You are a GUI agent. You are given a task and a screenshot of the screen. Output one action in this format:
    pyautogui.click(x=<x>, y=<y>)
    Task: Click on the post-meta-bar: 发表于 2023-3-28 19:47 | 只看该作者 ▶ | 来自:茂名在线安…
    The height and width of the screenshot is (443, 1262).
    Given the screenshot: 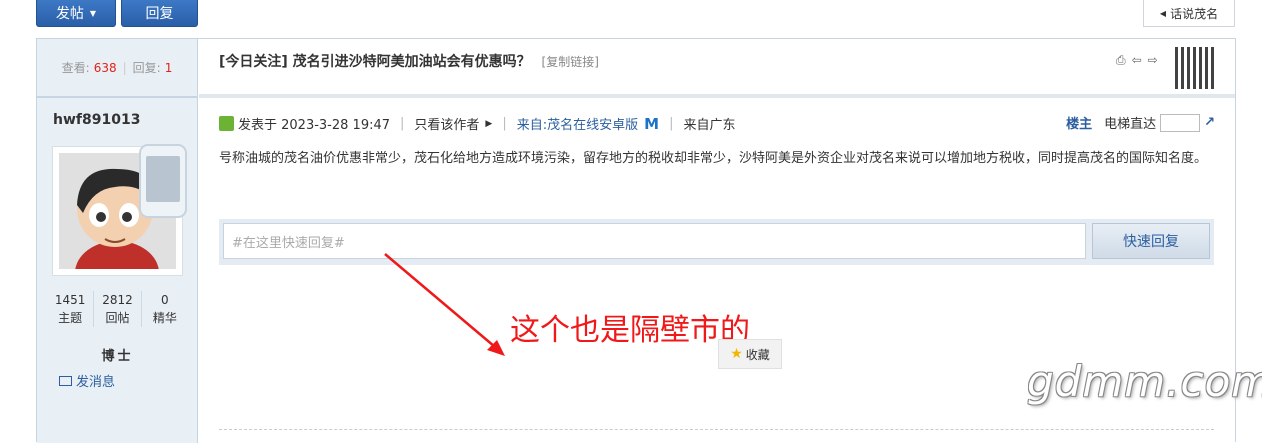 What is the action you would take?
    pyautogui.click(x=717, y=121)
    